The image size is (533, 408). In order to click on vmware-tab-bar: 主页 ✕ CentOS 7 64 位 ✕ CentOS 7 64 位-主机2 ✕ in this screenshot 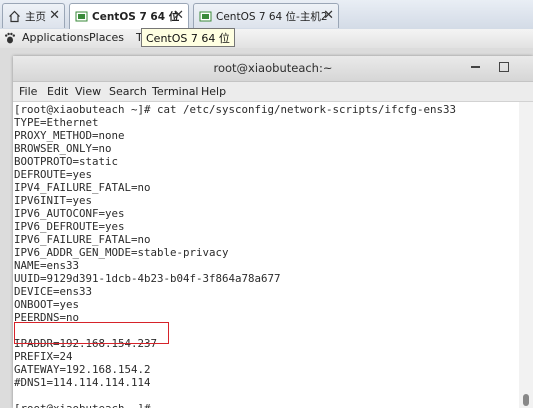, I will do `click(266, 15)`.